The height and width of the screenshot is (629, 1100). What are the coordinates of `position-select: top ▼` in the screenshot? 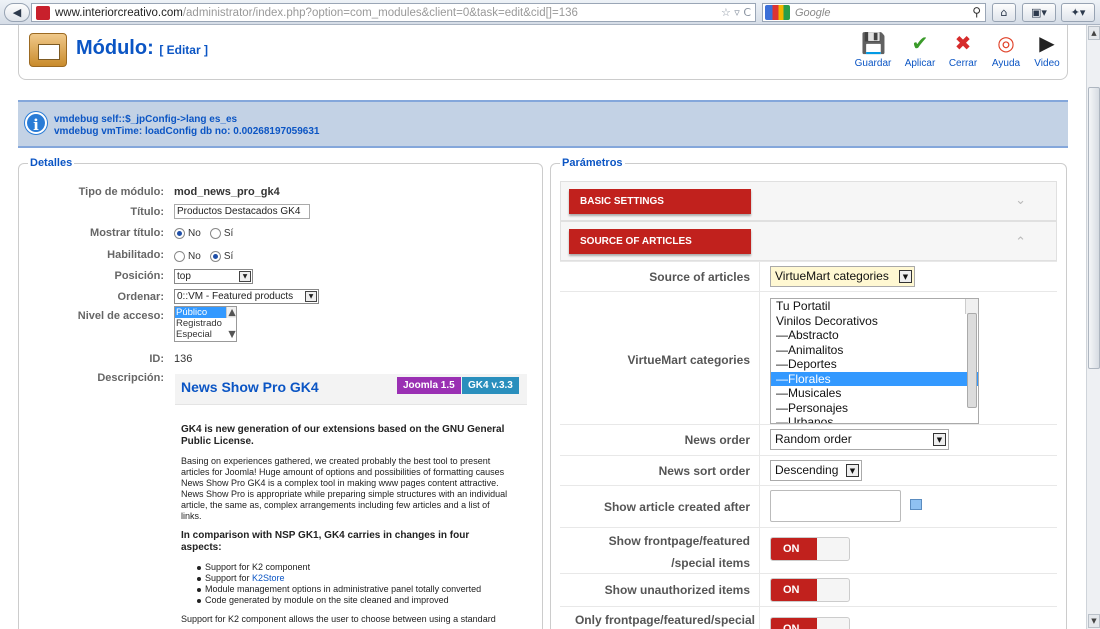 It's located at (213, 276).